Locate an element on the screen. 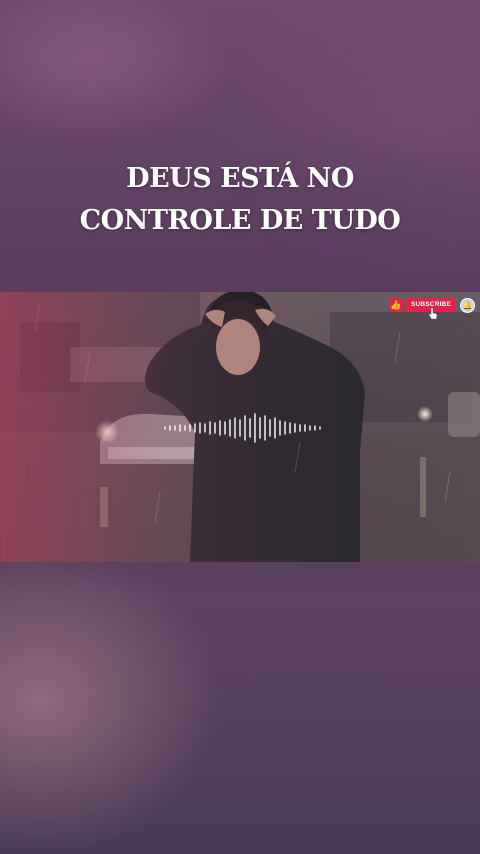 Image resolution: width=480 pixels, height=854 pixels. headline-line-2: CONTROLE DE TUDO is located at coordinates (240, 220).